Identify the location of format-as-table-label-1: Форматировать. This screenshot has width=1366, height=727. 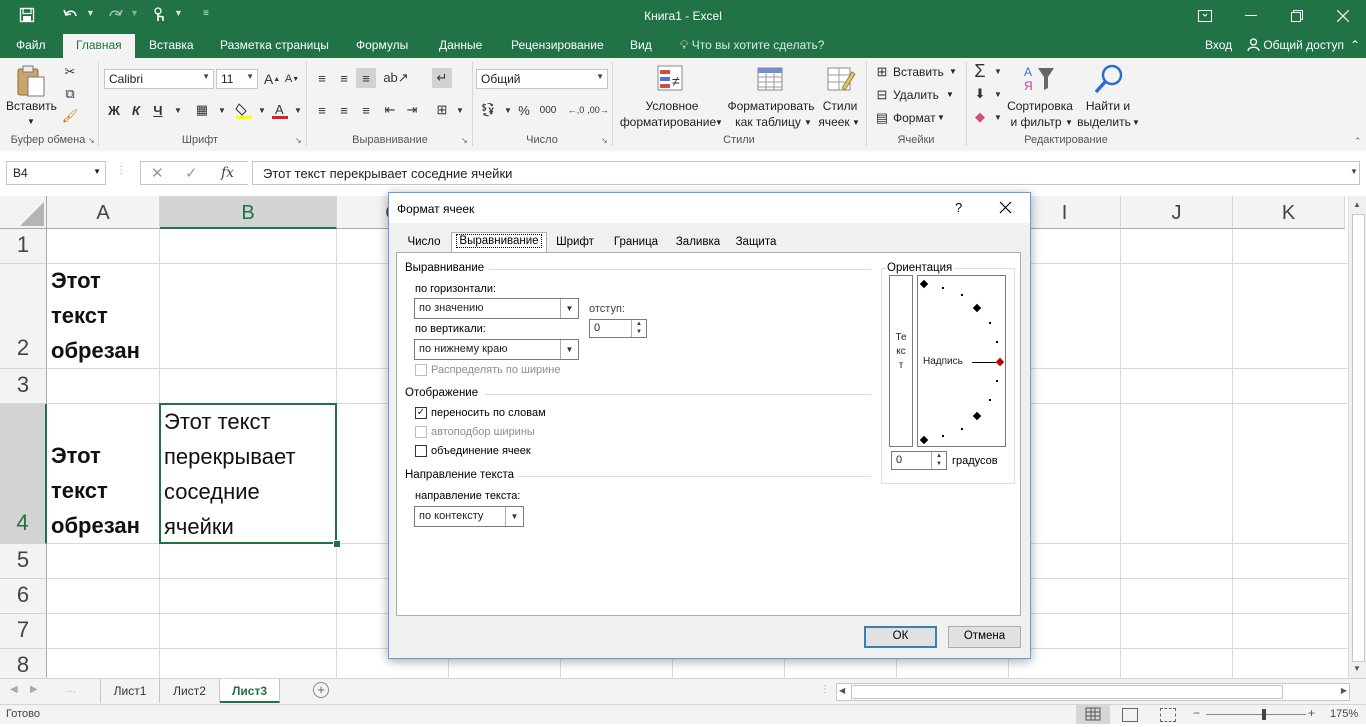
(771, 106).